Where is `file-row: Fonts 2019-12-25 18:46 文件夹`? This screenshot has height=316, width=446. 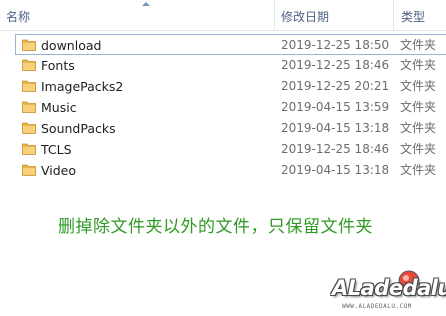
file-row: Fonts 2019-12-25 18:46 文件夹 is located at coordinates (231, 65).